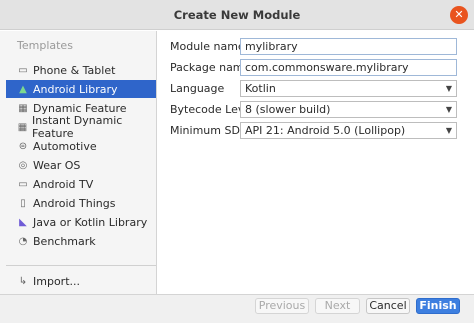 The image size is (474, 323). What do you see at coordinates (23, 146) in the screenshot?
I see `car-icon: ⊜` at bounding box center [23, 146].